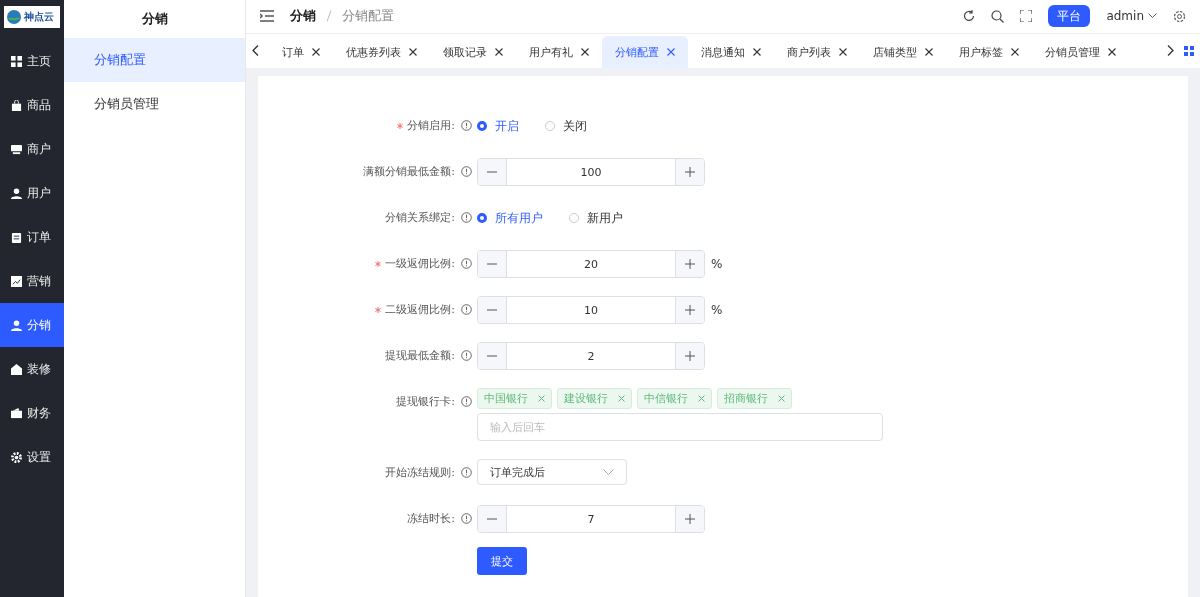  What do you see at coordinates (591, 519) in the screenshot?
I see `number-stepper: 7` at bounding box center [591, 519].